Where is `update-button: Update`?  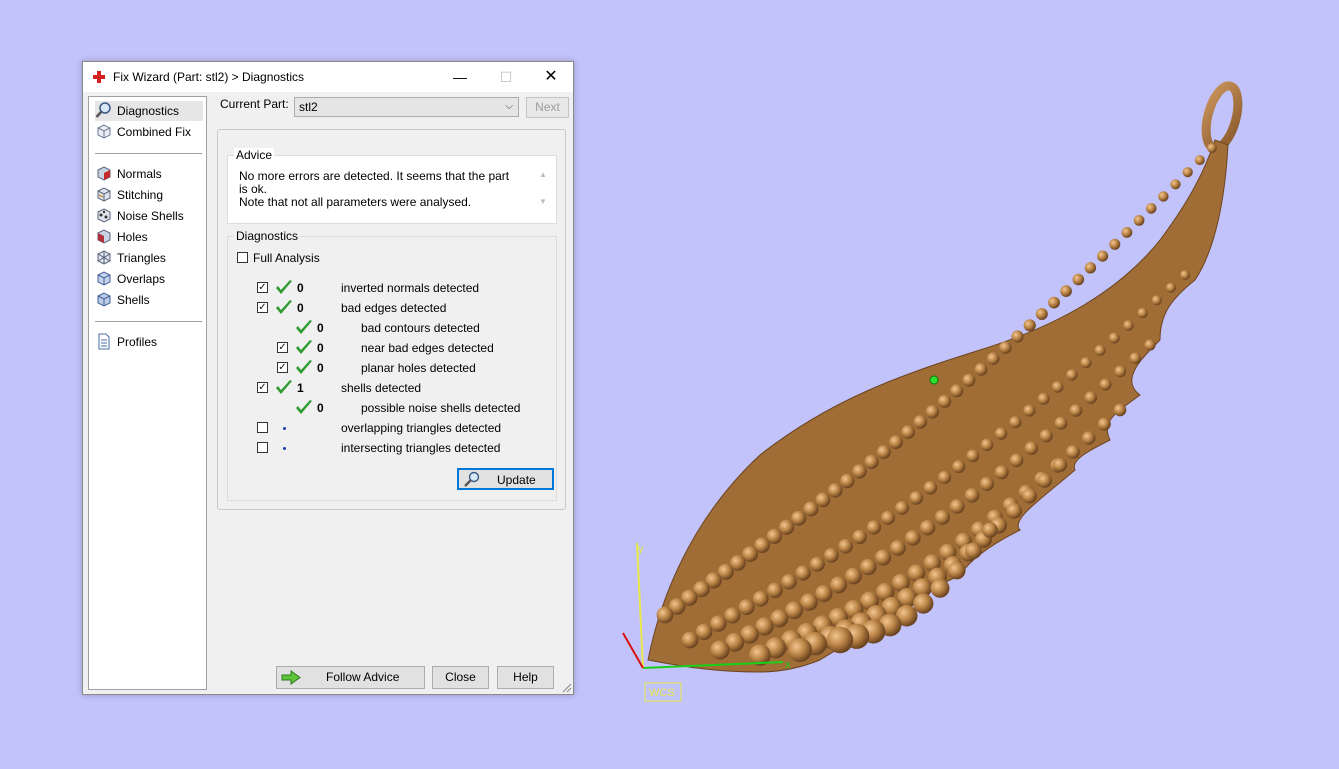 update-button: Update is located at coordinates (505, 479).